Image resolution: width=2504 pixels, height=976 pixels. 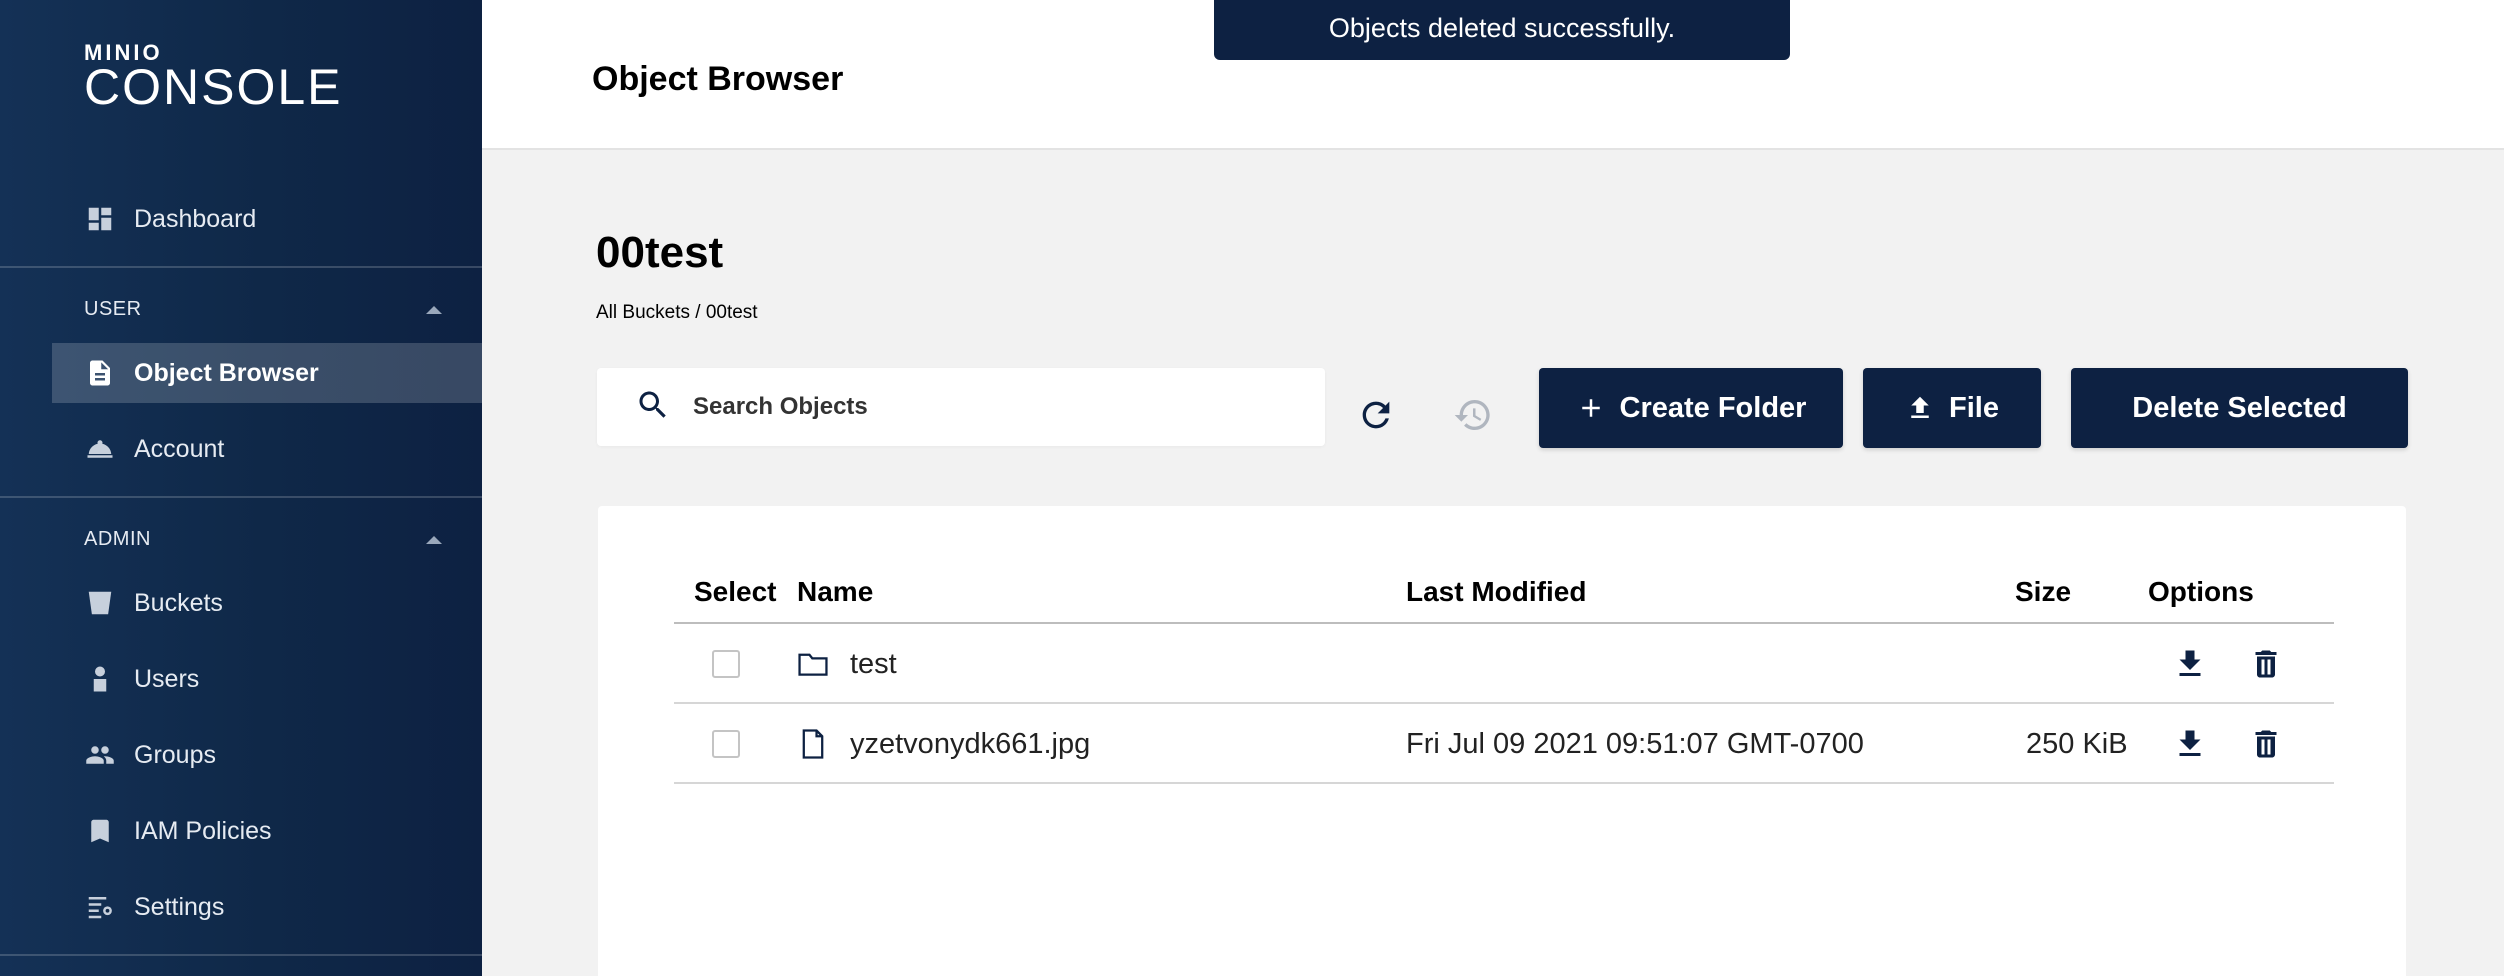 I want to click on column-header-select: Select, so click(x=735, y=591).